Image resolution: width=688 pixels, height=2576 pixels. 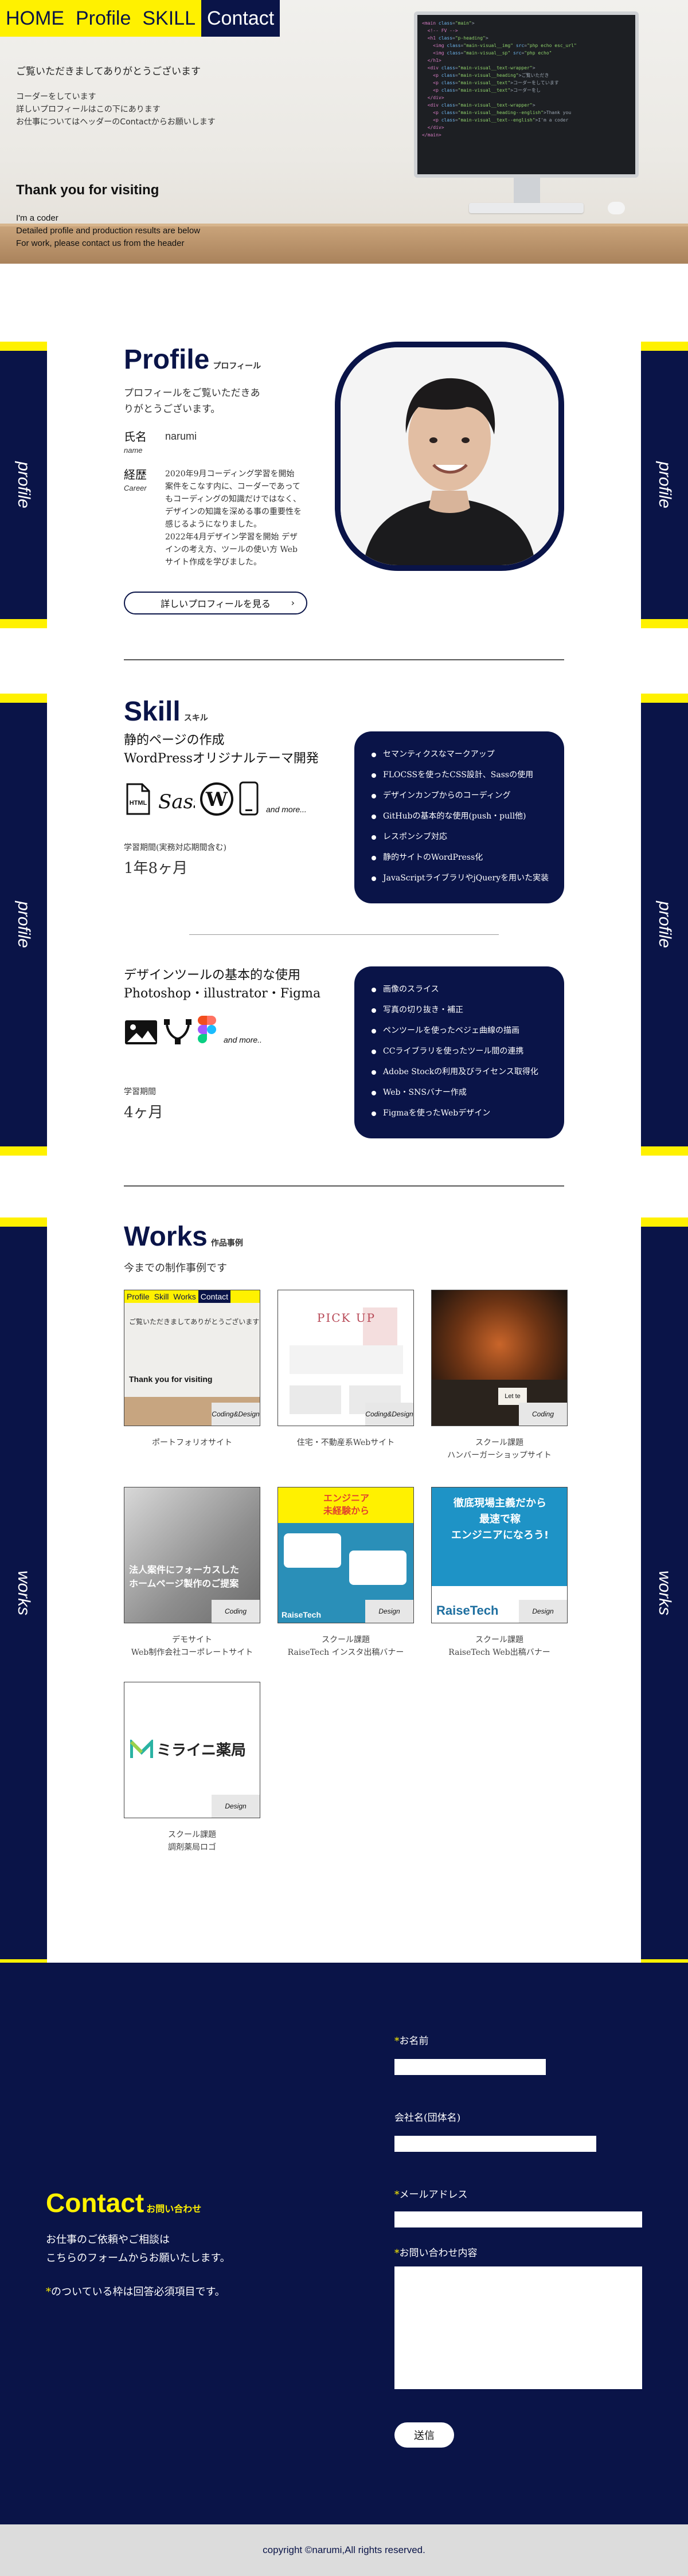 What do you see at coordinates (449, 456) in the screenshot?
I see `person-photo-icon` at bounding box center [449, 456].